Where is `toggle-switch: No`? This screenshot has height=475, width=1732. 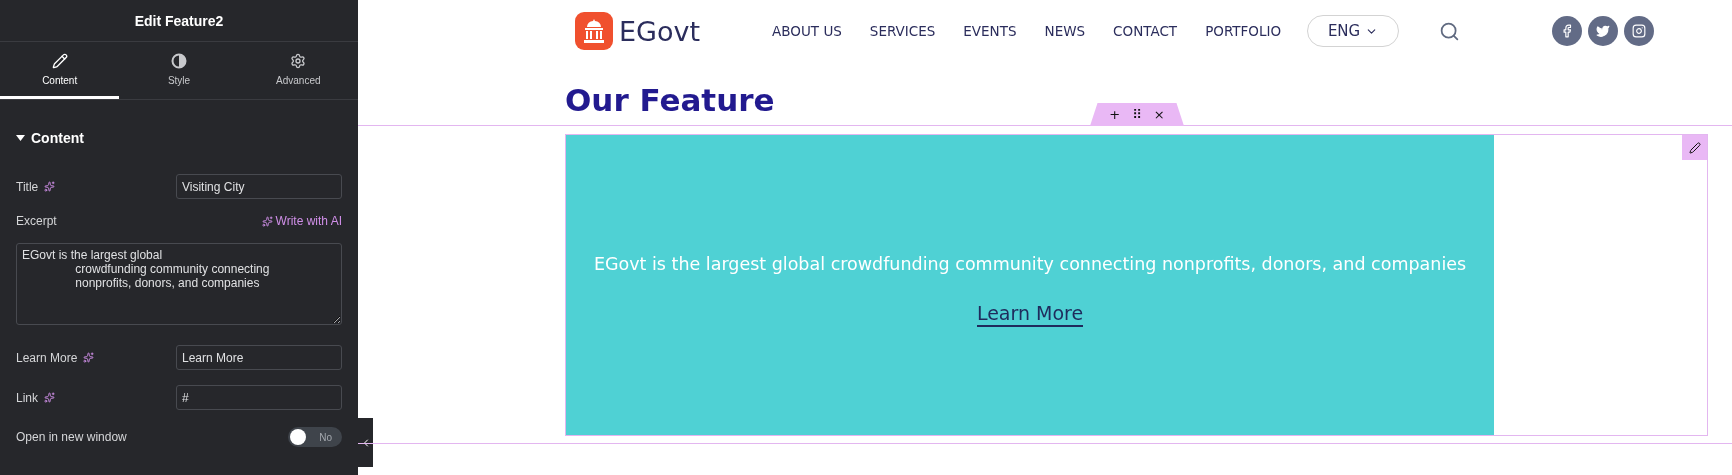 toggle-switch: No is located at coordinates (315, 437).